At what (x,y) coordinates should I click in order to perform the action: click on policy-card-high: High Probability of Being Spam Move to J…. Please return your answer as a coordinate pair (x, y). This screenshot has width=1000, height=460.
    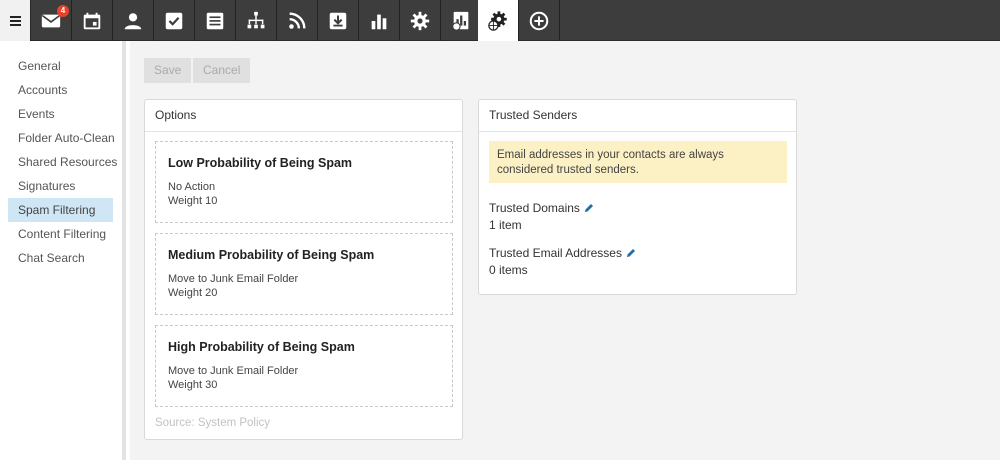
    Looking at the image, I should click on (304, 366).